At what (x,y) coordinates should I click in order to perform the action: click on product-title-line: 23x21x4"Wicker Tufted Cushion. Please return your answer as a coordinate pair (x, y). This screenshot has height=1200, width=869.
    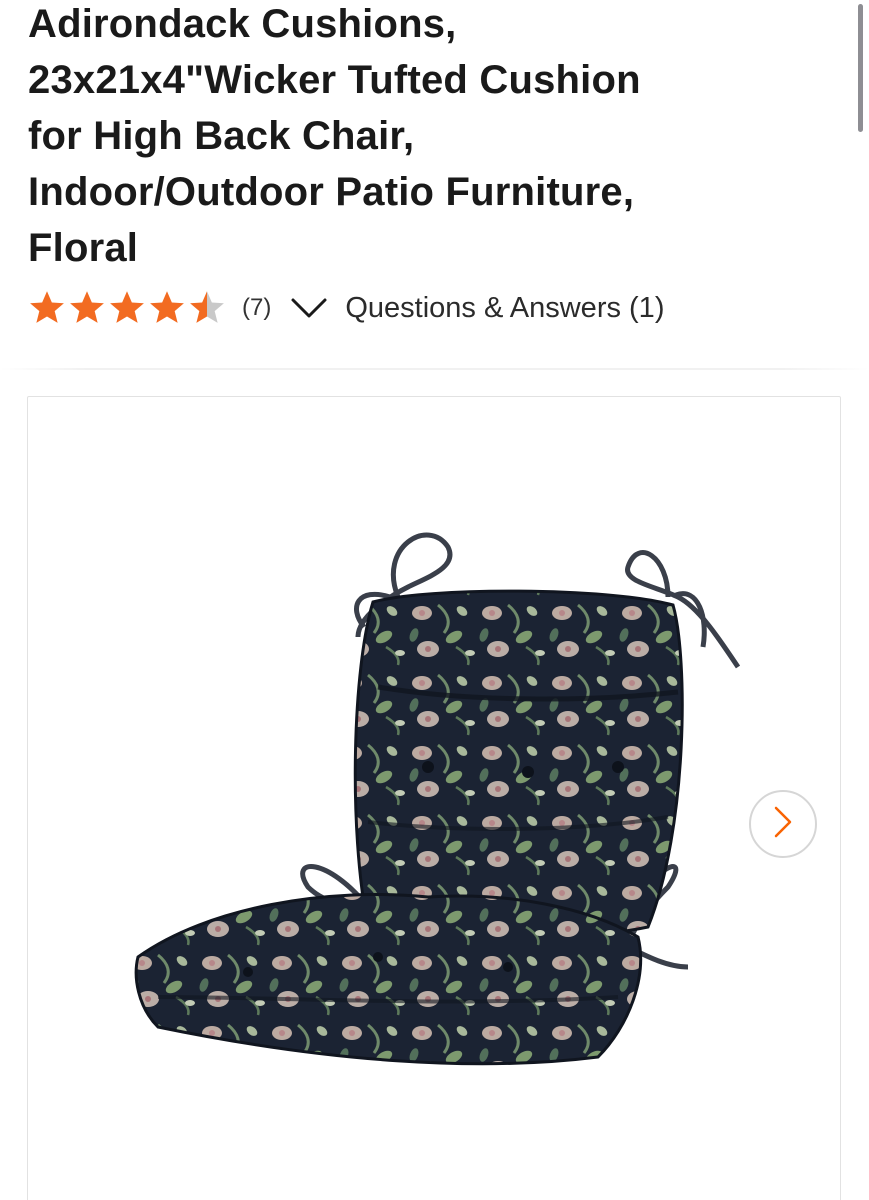
    Looking at the image, I should click on (334, 80).